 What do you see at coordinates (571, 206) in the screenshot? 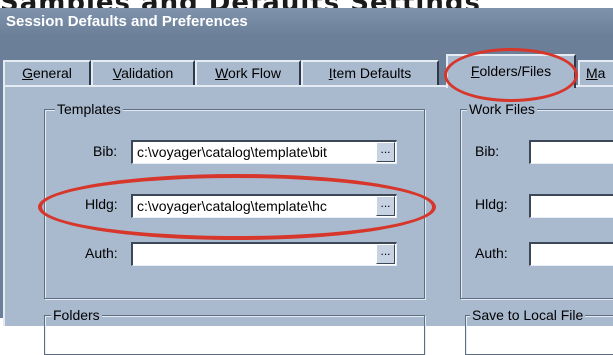
I see `work-files-hldg-field` at bounding box center [571, 206].